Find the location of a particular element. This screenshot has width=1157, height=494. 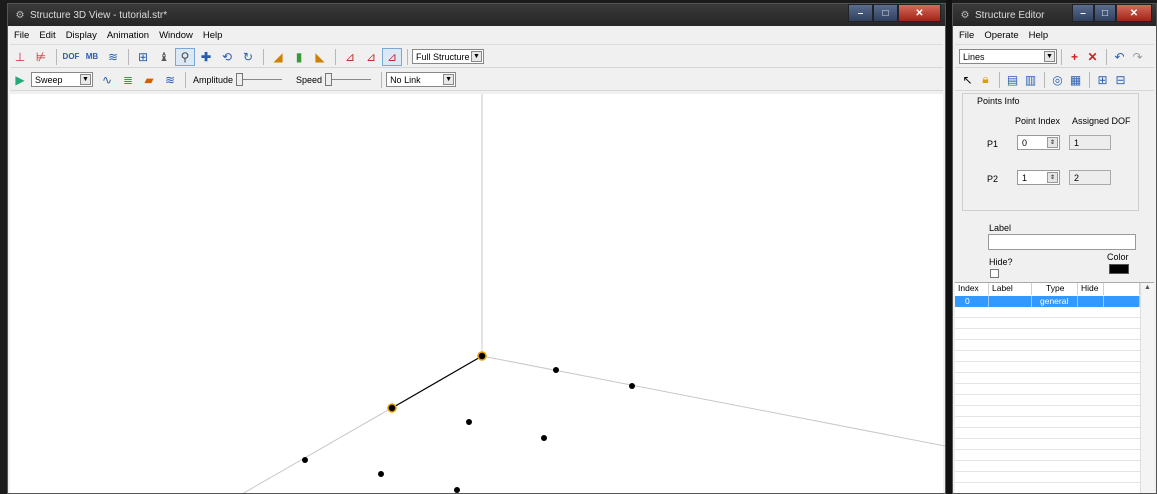

align-icon: ⊞ is located at coordinates (1102, 80).